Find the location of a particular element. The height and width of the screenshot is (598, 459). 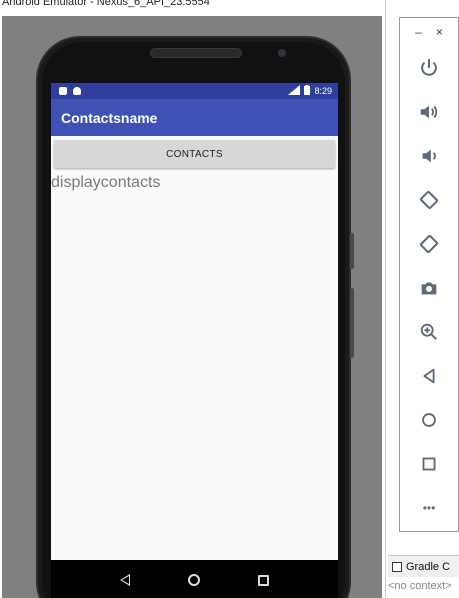

contacts-button: CONTACTS is located at coordinates (194, 154).